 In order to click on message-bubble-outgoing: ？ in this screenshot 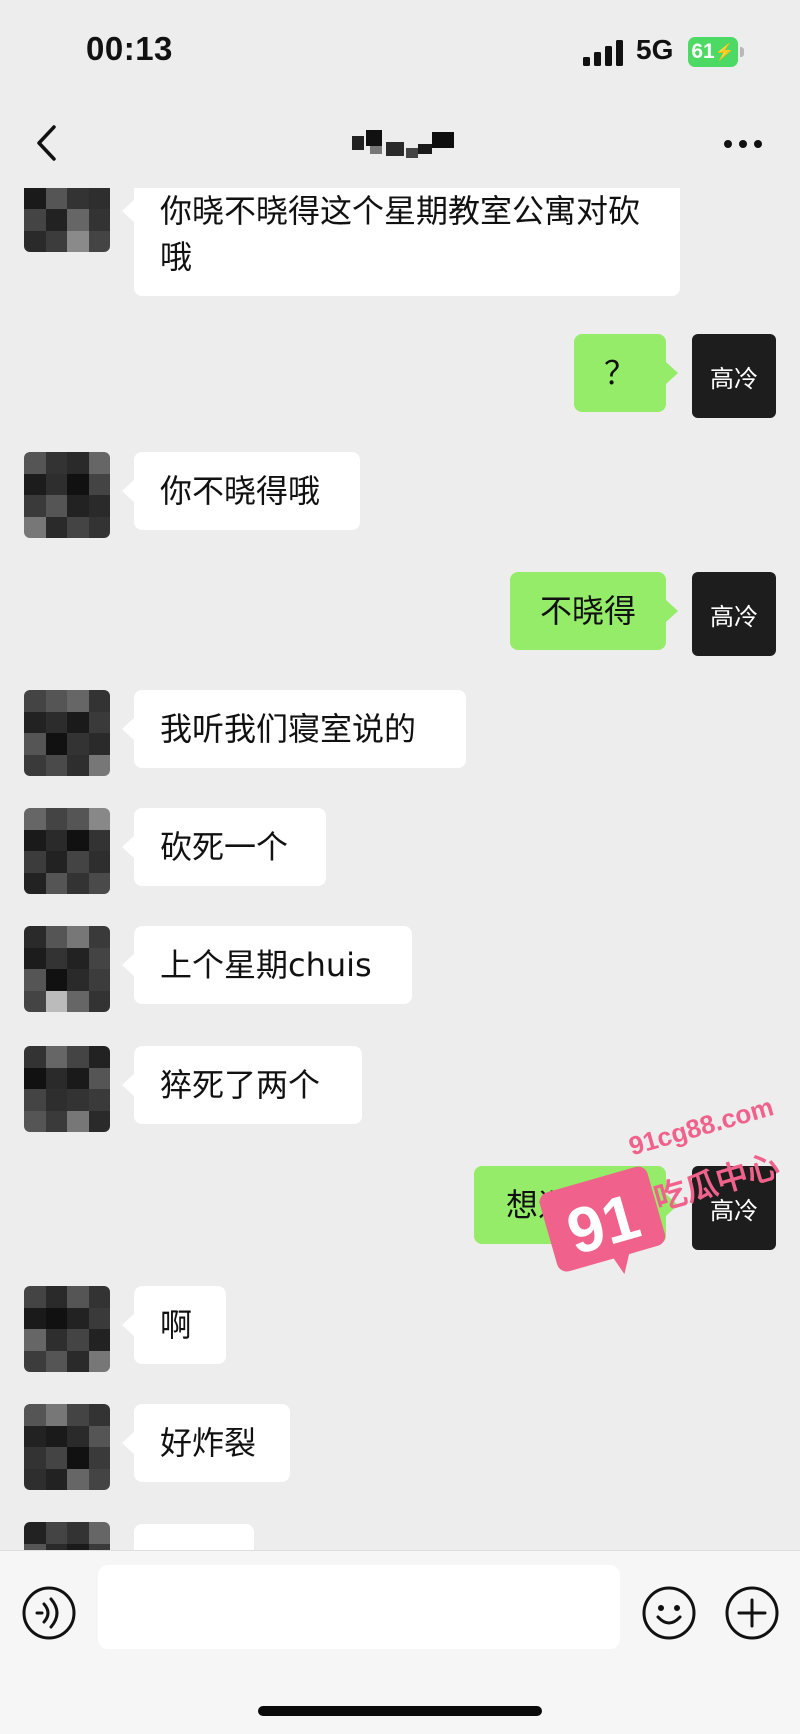, I will do `click(626, 373)`.